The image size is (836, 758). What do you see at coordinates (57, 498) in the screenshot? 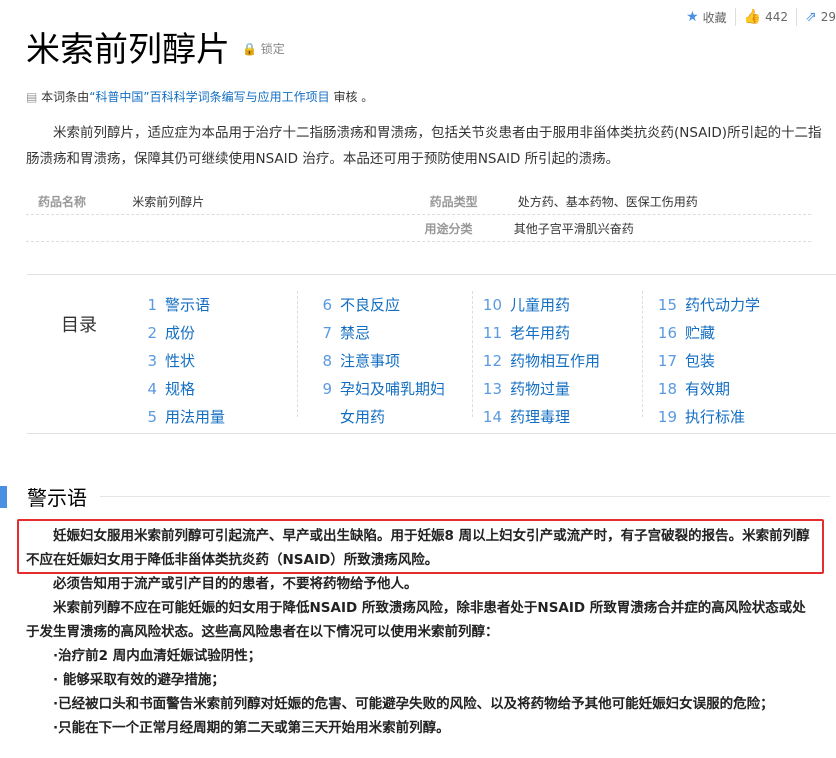
I see `section-heading: 警示语` at bounding box center [57, 498].